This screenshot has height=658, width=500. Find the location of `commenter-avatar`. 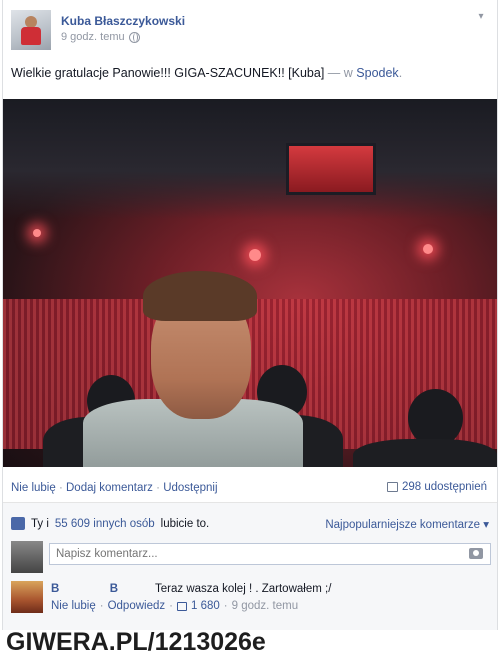

commenter-avatar is located at coordinates (27, 597).